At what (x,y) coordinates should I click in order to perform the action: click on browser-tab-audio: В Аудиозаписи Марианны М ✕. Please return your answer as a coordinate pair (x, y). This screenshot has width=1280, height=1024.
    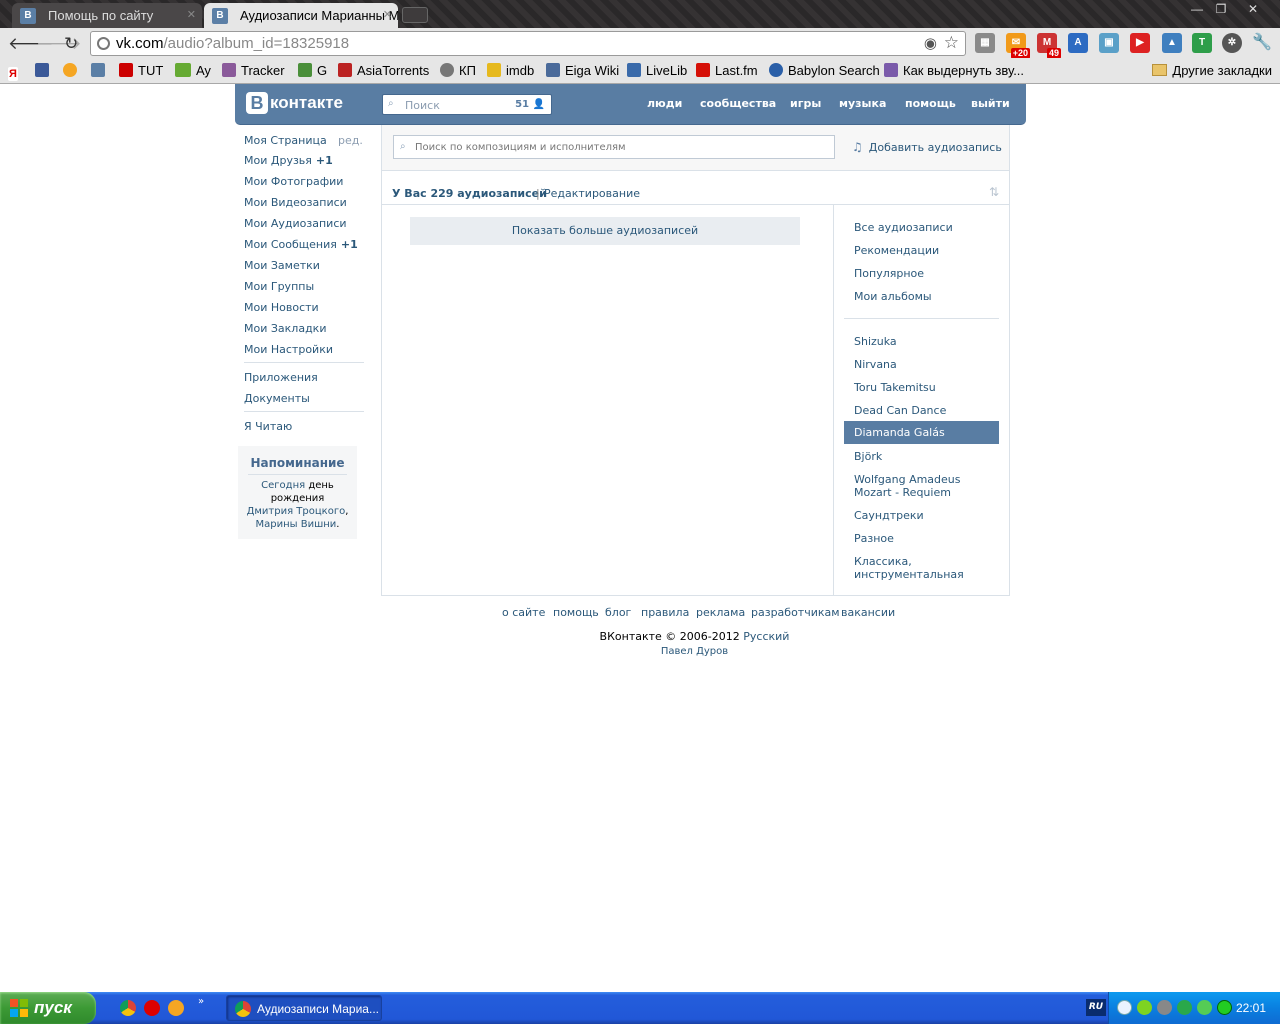
    Looking at the image, I should click on (301, 15).